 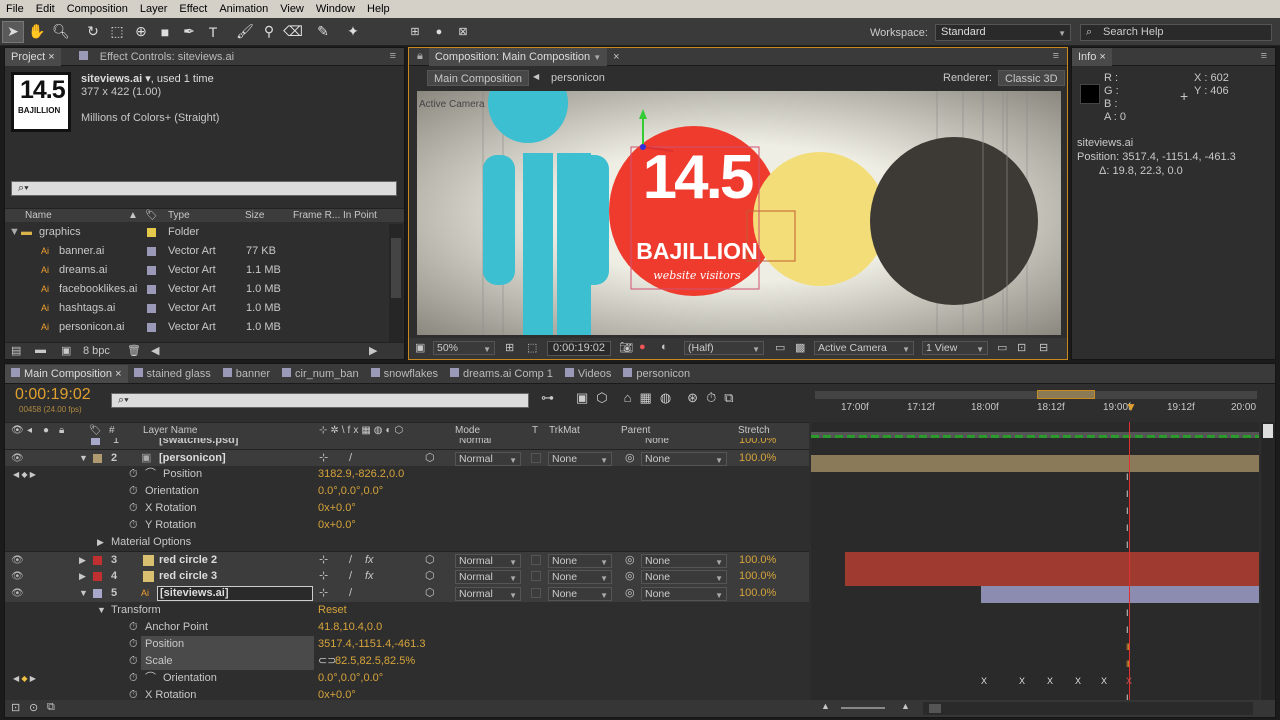 I want to click on draft-3d-icon: ⬡, so click(x=601, y=398).